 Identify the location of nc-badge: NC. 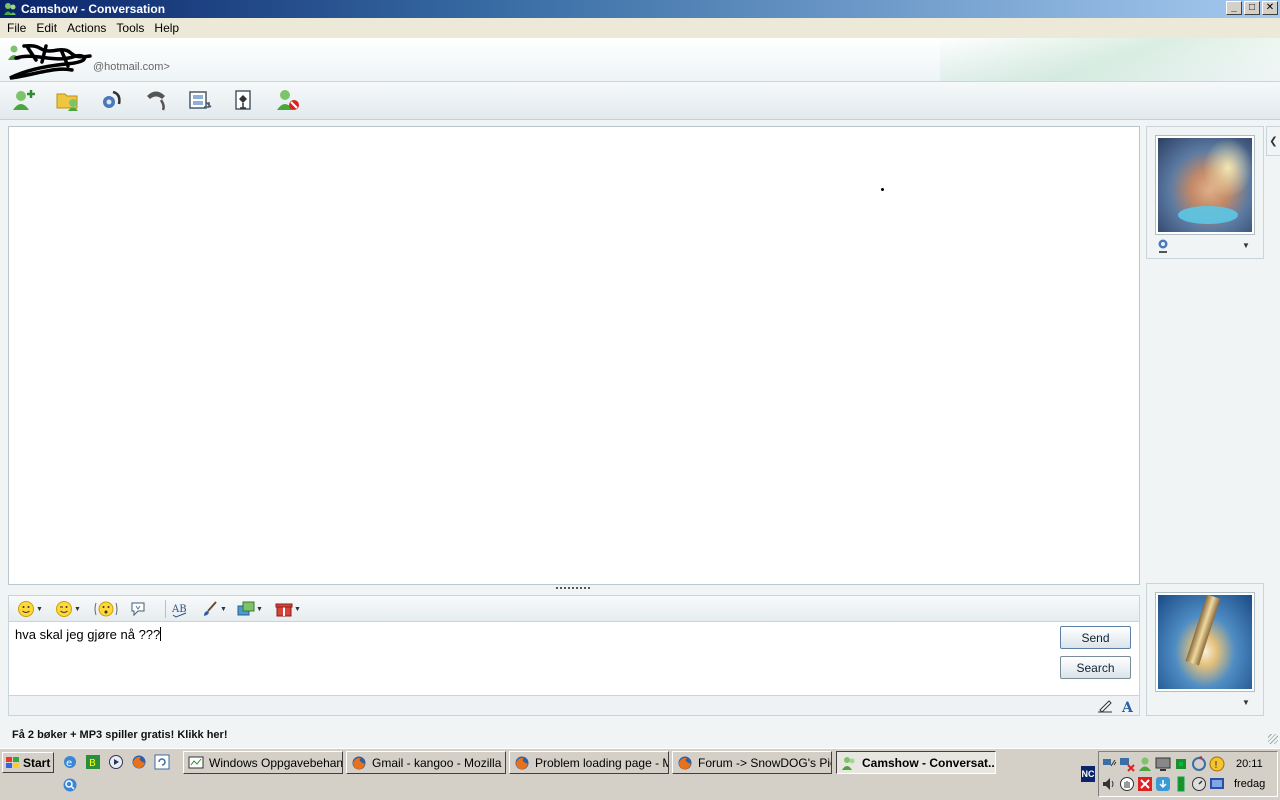
(1088, 774).